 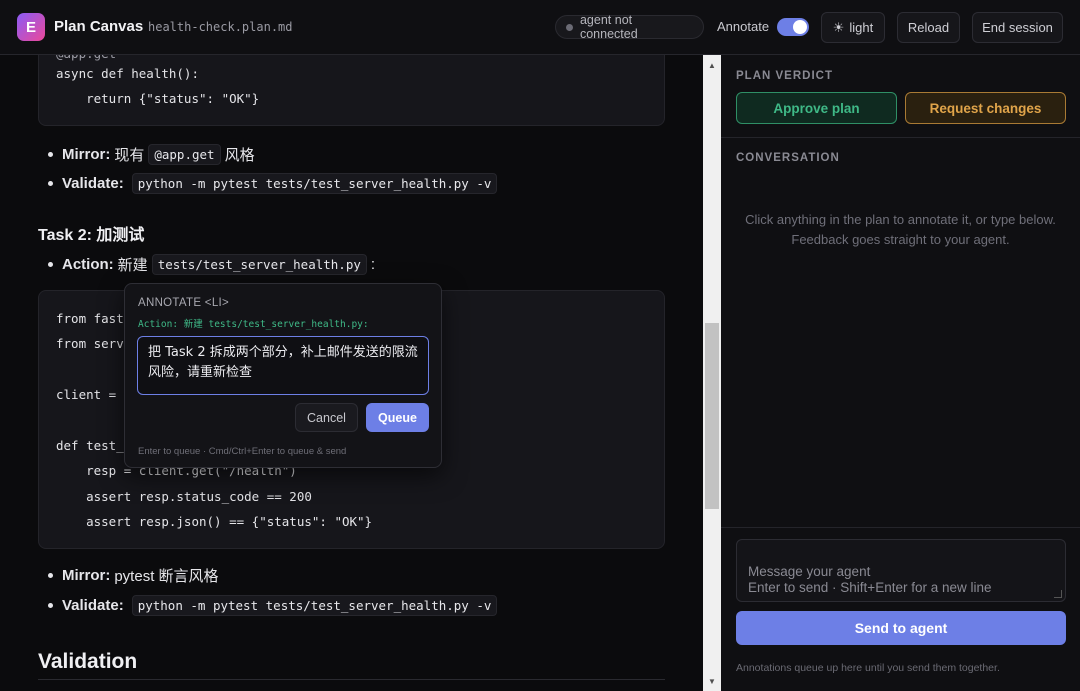 What do you see at coordinates (214, 521) in the screenshot?
I see `code-line: assert resp.json() == {"status": "OK"}` at bounding box center [214, 521].